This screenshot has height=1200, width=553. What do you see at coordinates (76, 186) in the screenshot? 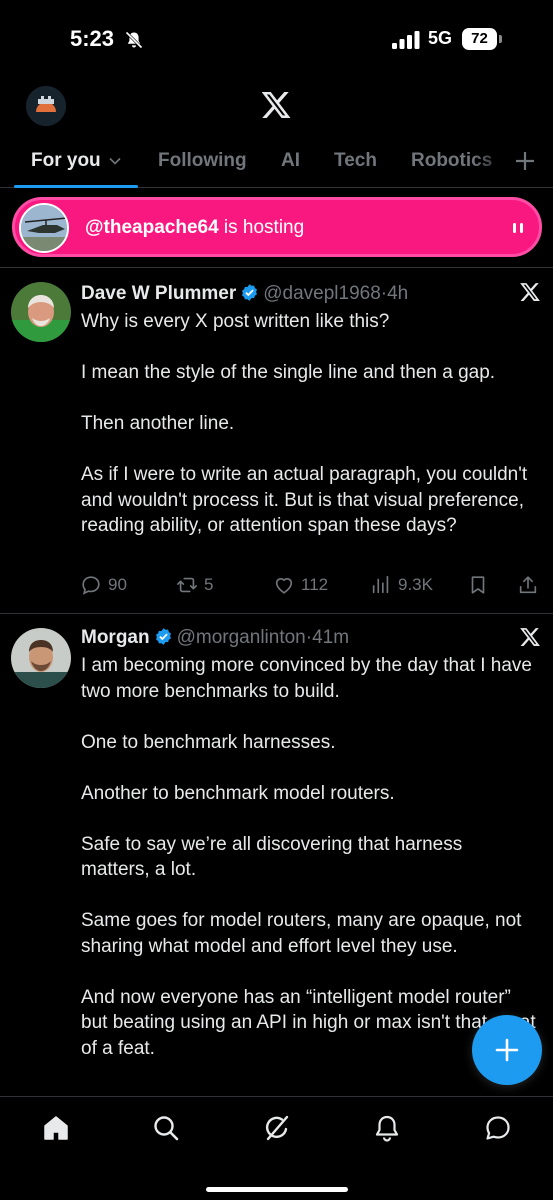
I see `active-tab-indicator` at bounding box center [76, 186].